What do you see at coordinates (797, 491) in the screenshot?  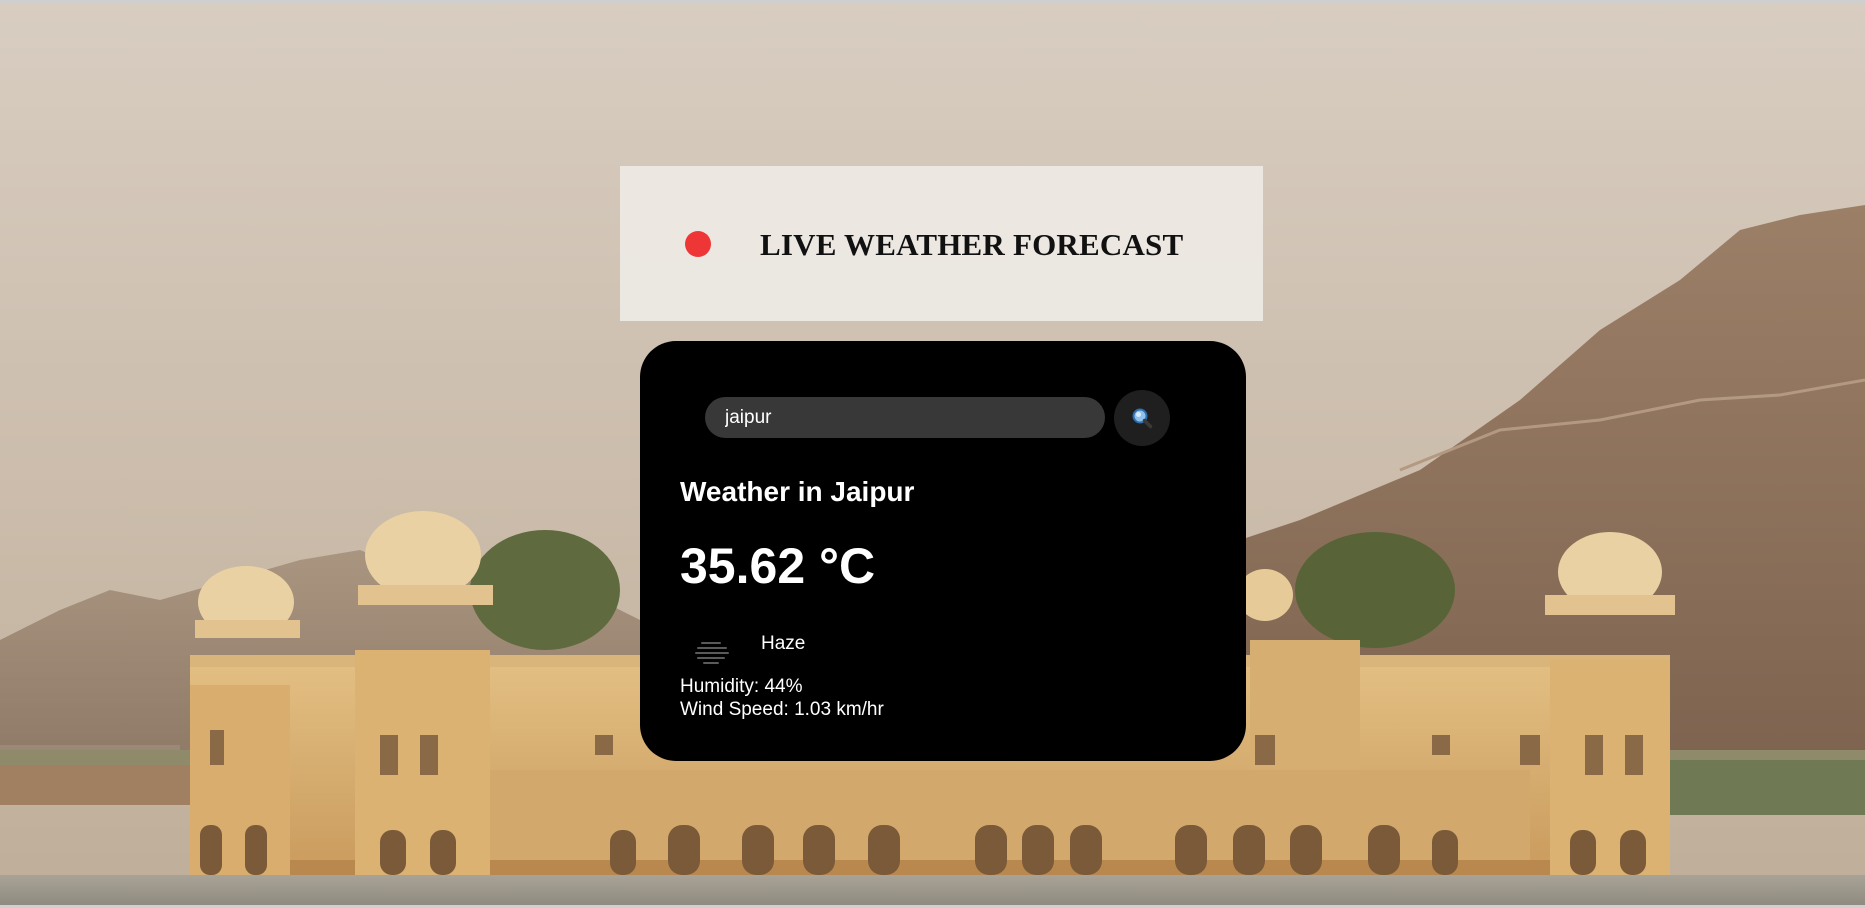 I see `city-heading: Weather in Jaipur` at bounding box center [797, 491].